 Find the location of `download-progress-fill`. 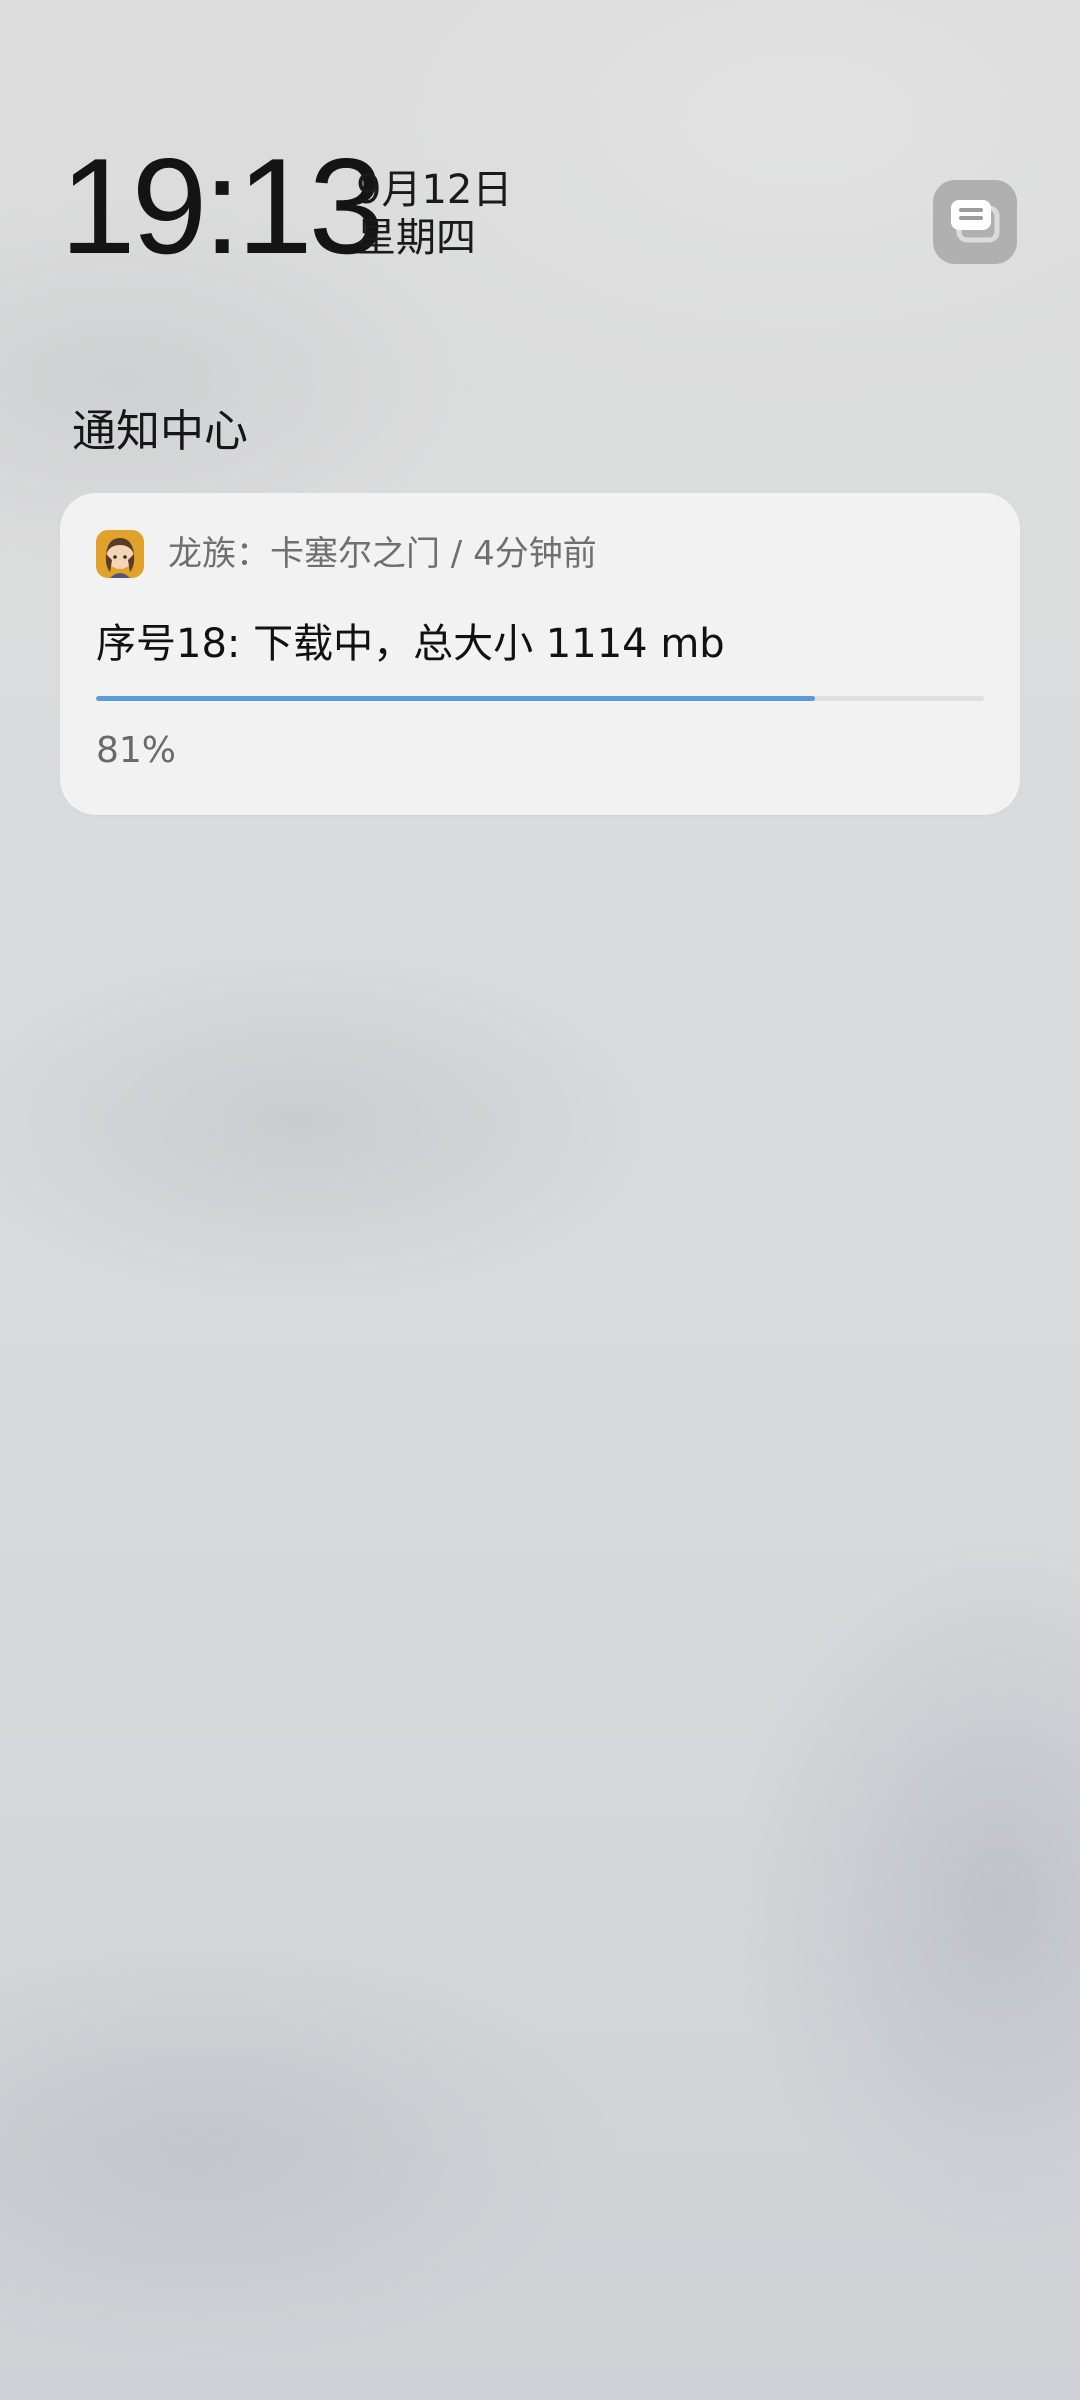

download-progress-fill is located at coordinates (456, 698).